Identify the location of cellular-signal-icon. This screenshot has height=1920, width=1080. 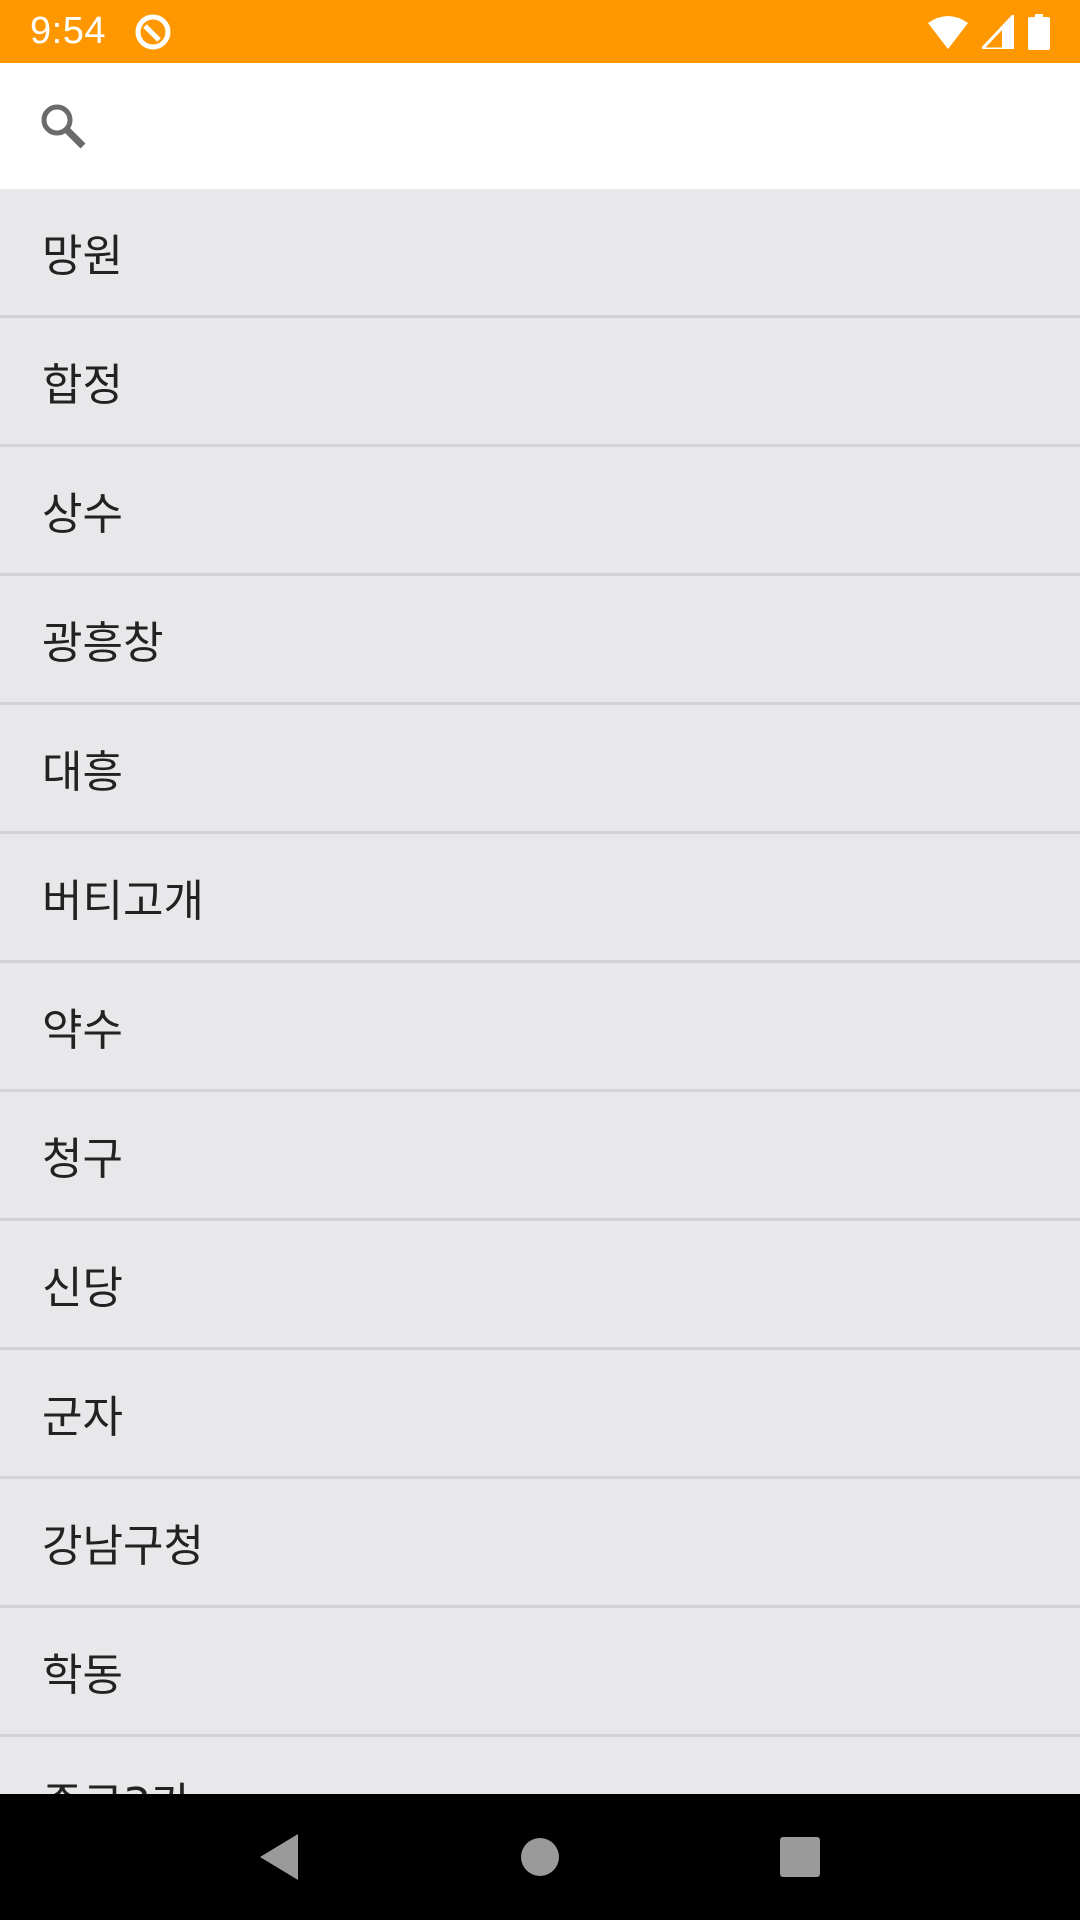
(998, 31).